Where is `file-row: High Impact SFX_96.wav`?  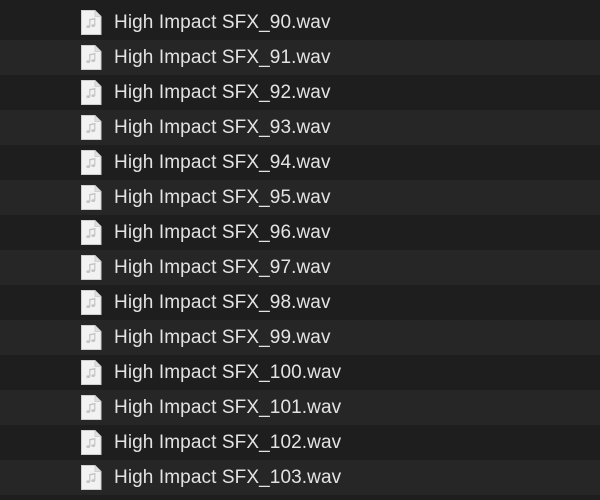
file-row: High Impact SFX_96.wav is located at coordinates (300, 232).